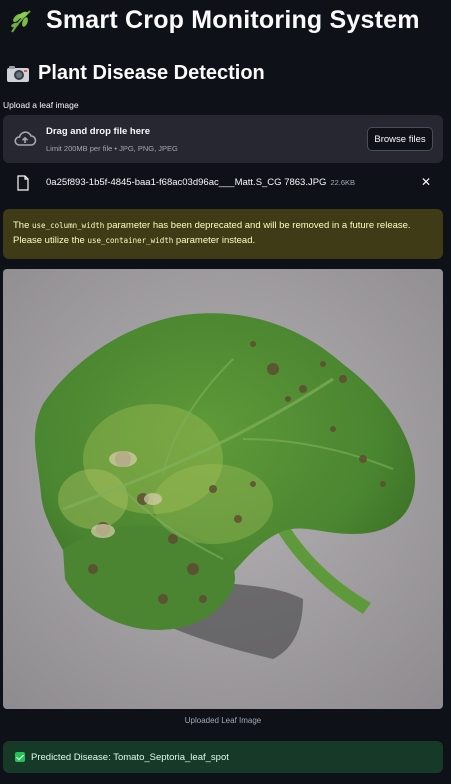 The width and height of the screenshot is (451, 784). Describe the element at coordinates (41, 105) in the screenshot. I see `uploader-label: Upload a leaf image` at that location.